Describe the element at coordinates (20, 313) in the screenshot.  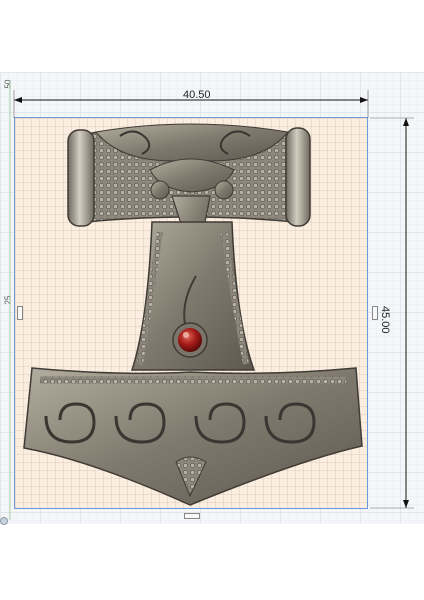
I see `resize-handle-left` at that location.